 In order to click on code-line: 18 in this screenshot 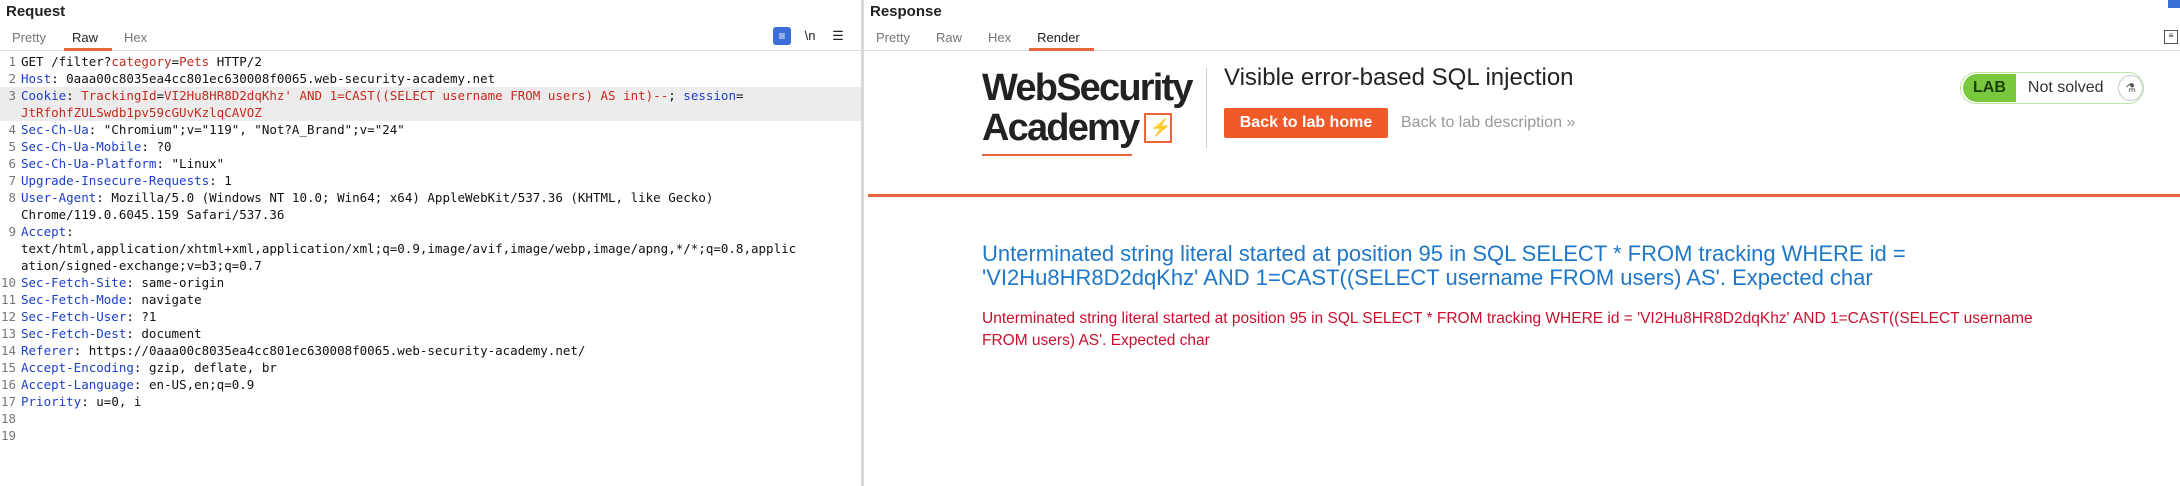, I will do `click(430, 418)`.